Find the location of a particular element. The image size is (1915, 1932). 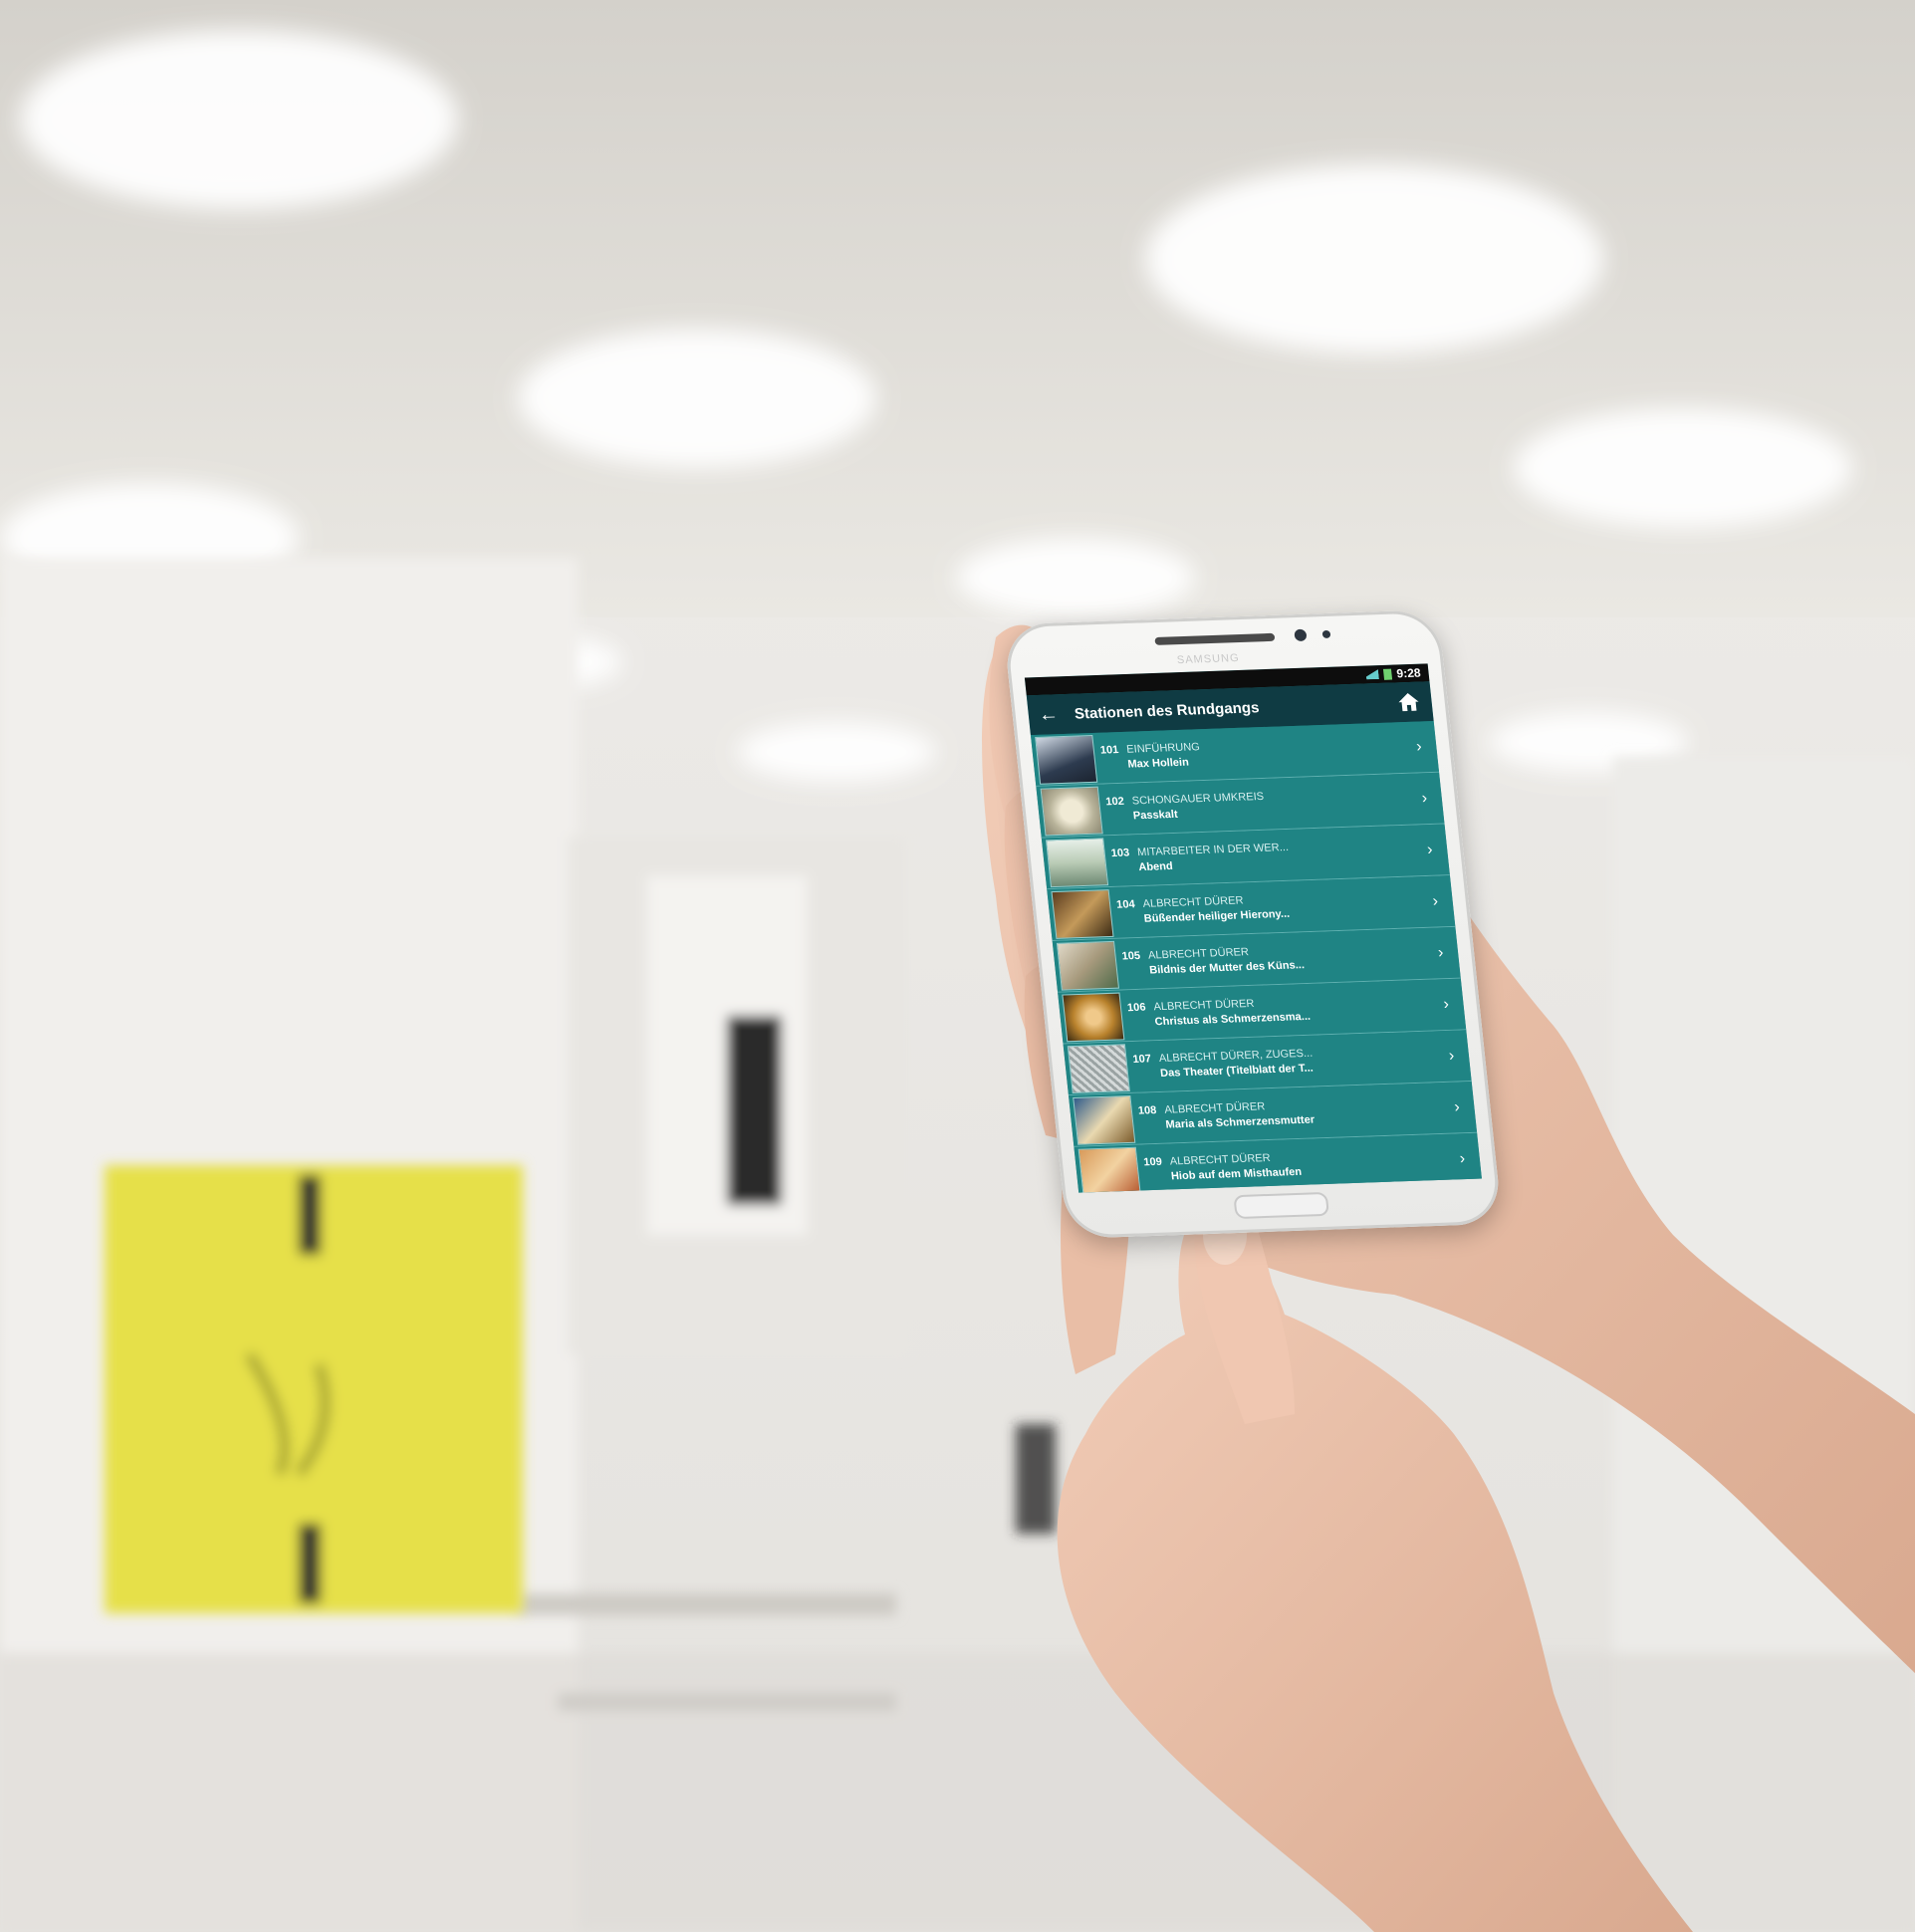

station-category: EINFÜHRUNG is located at coordinates (1163, 748).